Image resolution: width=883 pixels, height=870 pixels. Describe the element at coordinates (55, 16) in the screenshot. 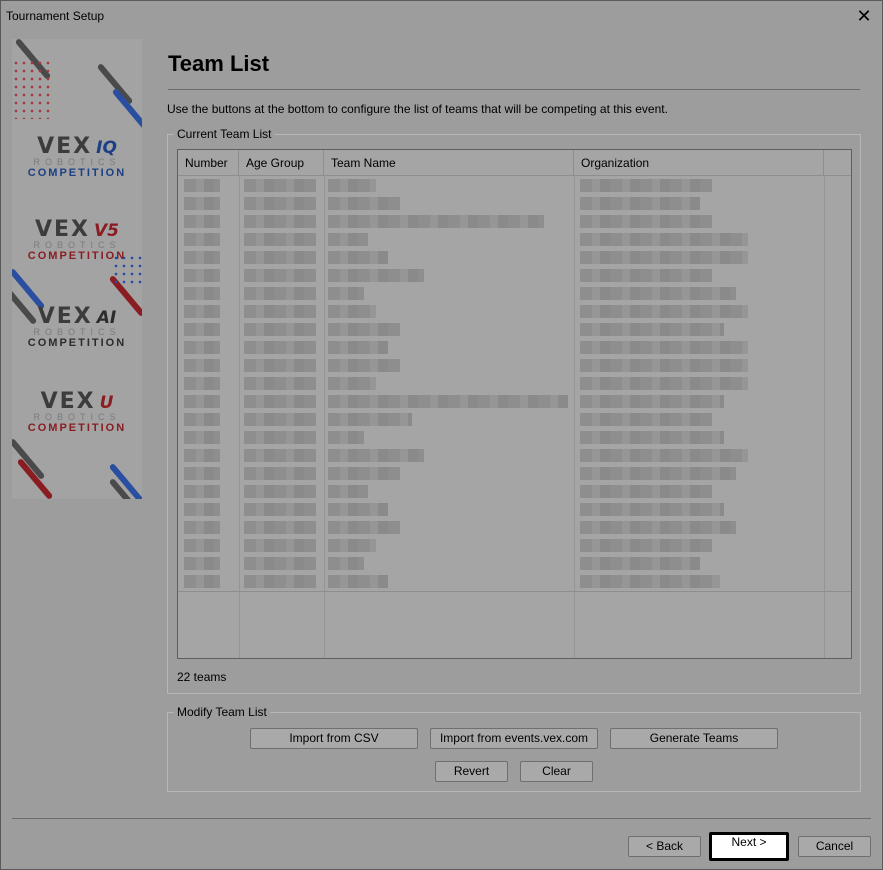

I see `window-title: Tournament Setup` at that location.